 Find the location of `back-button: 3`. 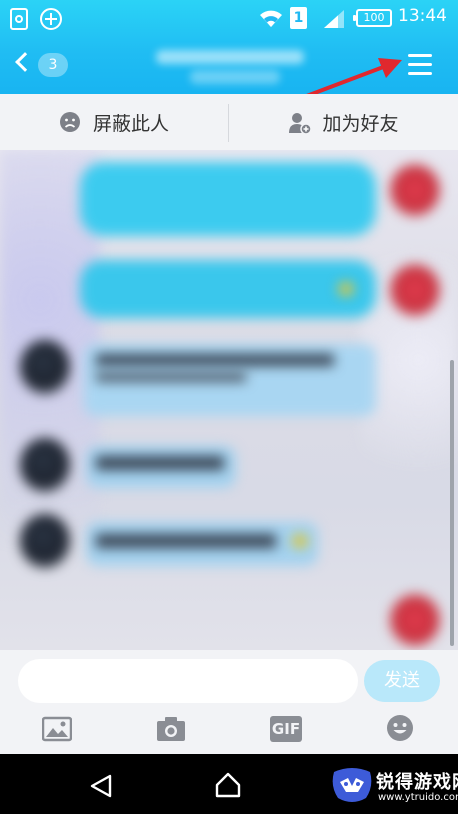

back-button: 3 is located at coordinates (44, 65).